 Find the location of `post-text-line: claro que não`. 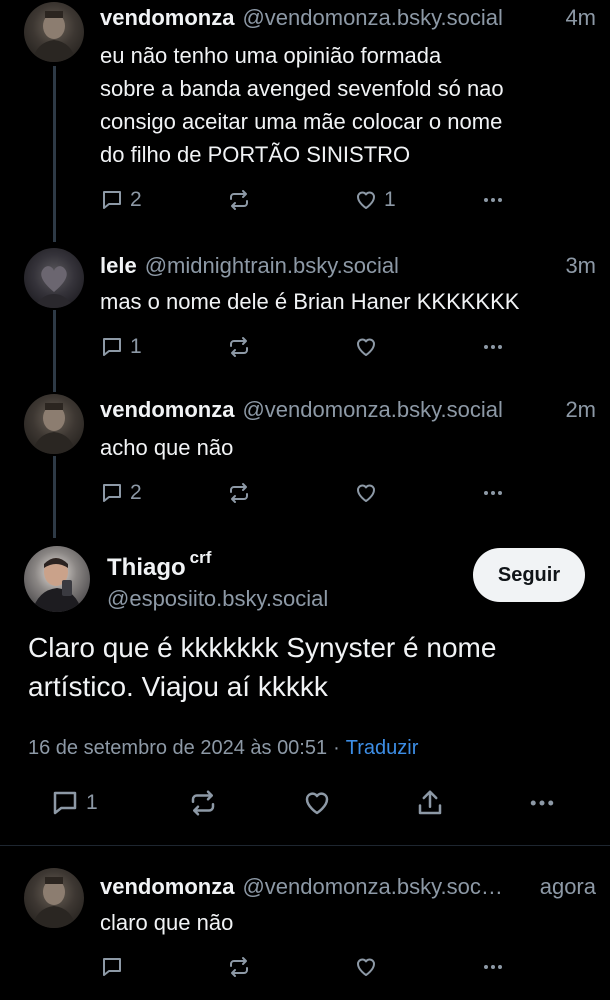

post-text-line: claro que não is located at coordinates (167, 922).